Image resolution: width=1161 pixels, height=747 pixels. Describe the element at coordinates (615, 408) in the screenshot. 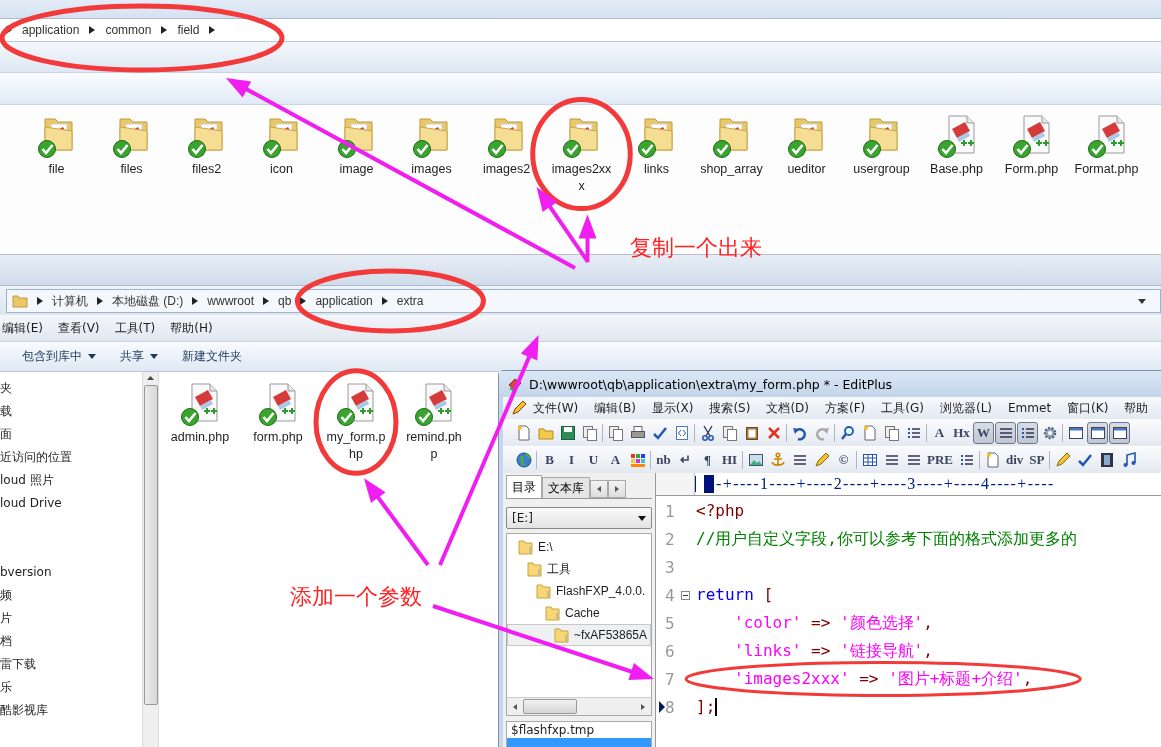

I see `menu-item: 编辑(B)` at that location.